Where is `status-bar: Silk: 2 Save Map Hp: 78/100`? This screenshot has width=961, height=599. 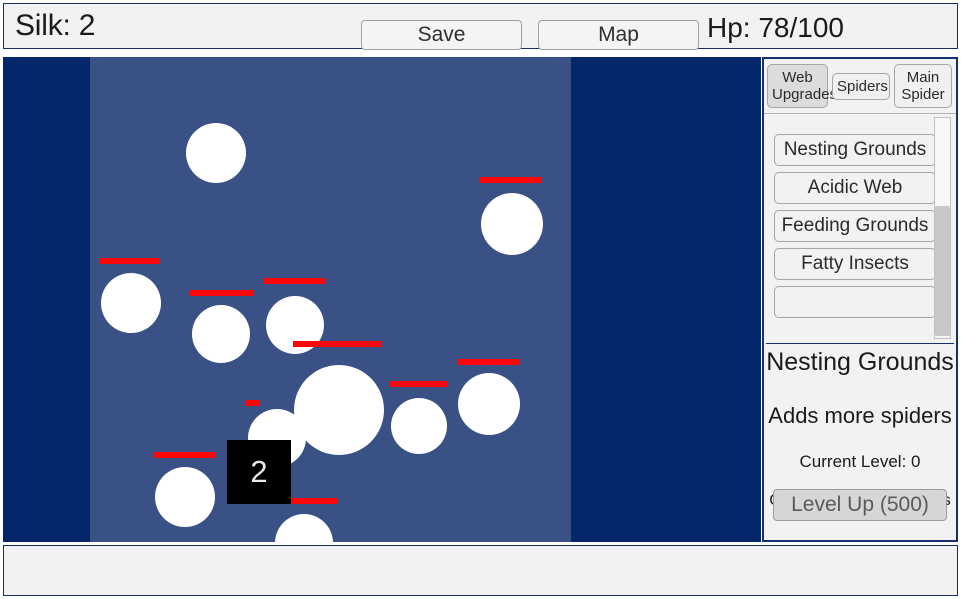 status-bar: Silk: 2 Save Map Hp: 78/100 is located at coordinates (480, 26).